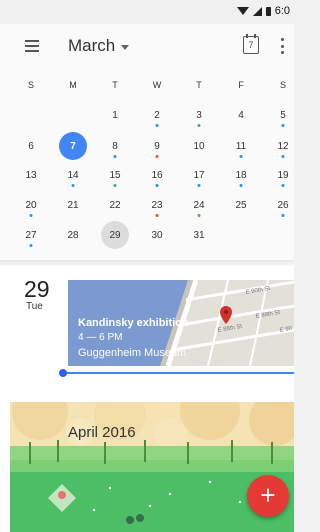  I want to click on calendar-day: 28, so click(73, 235).